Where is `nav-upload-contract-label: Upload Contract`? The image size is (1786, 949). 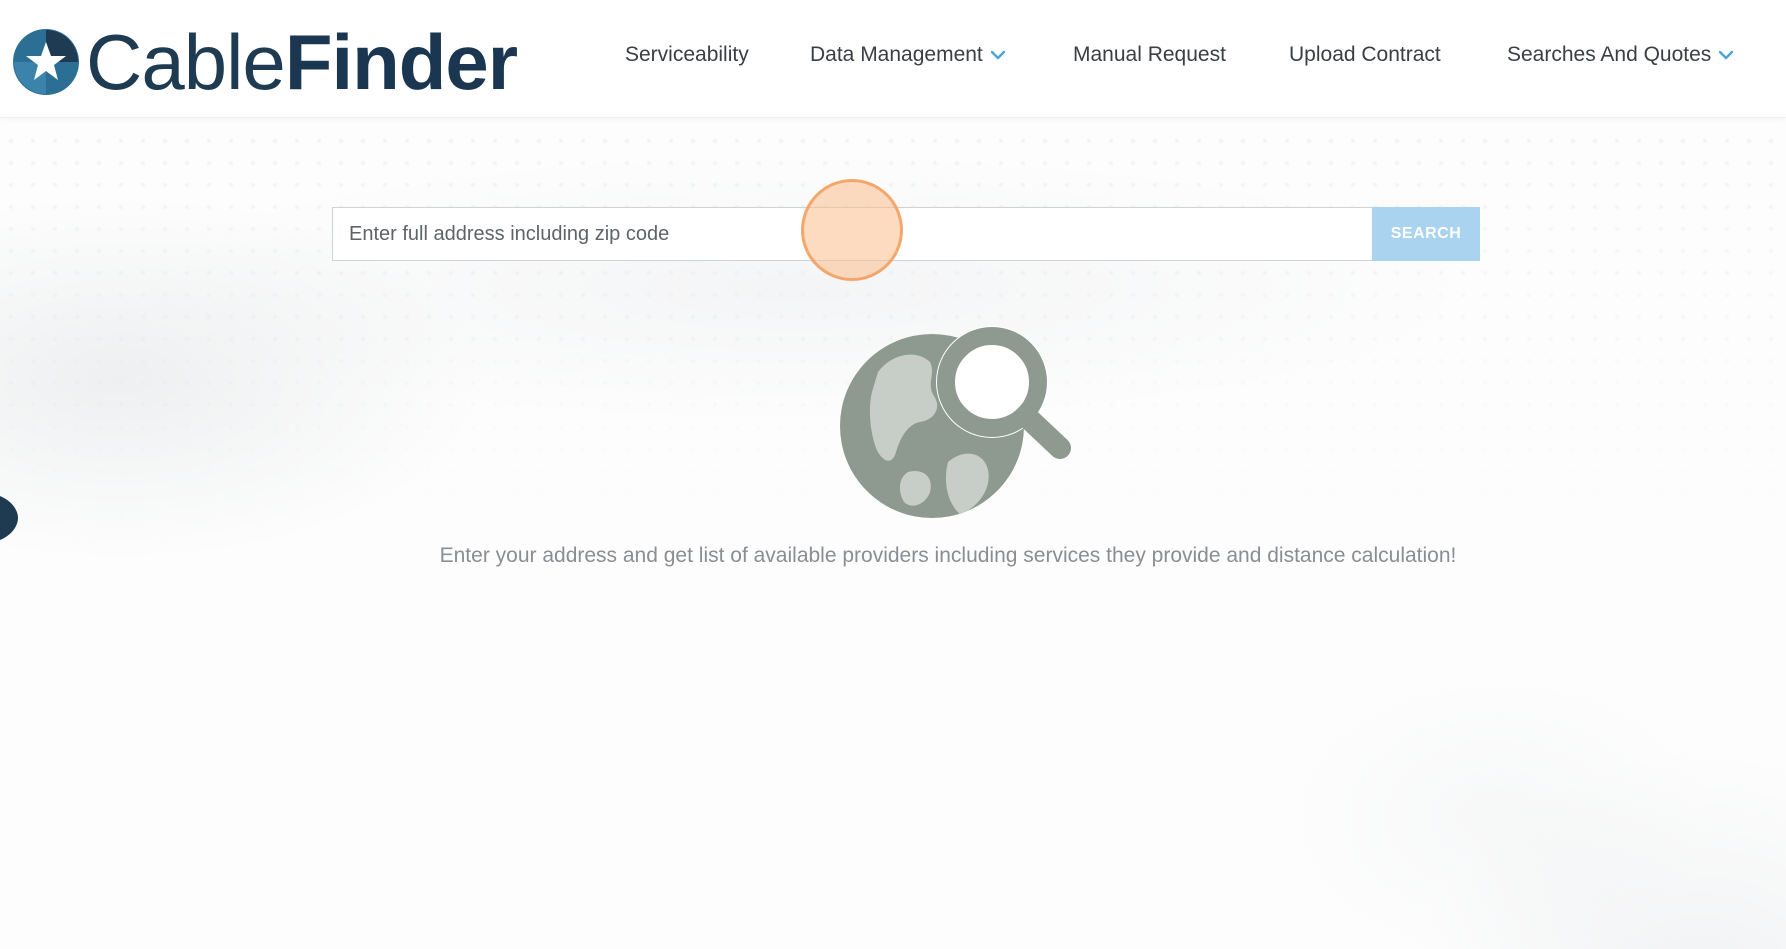
nav-upload-contract-label: Upload Contract is located at coordinates (1365, 54).